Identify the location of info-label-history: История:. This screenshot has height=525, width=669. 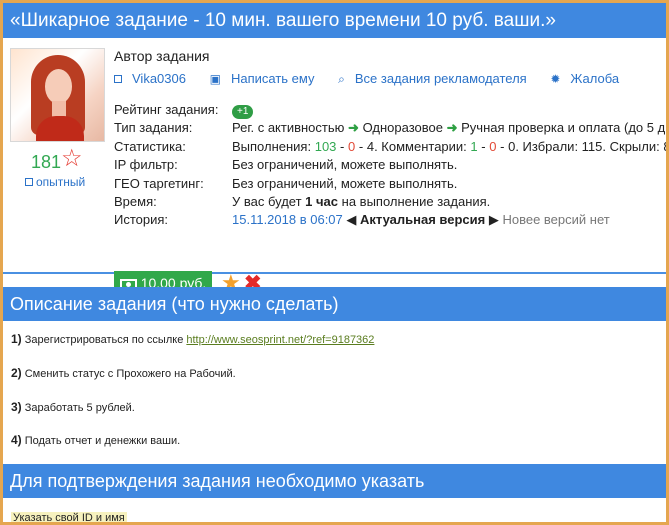
(141, 219).